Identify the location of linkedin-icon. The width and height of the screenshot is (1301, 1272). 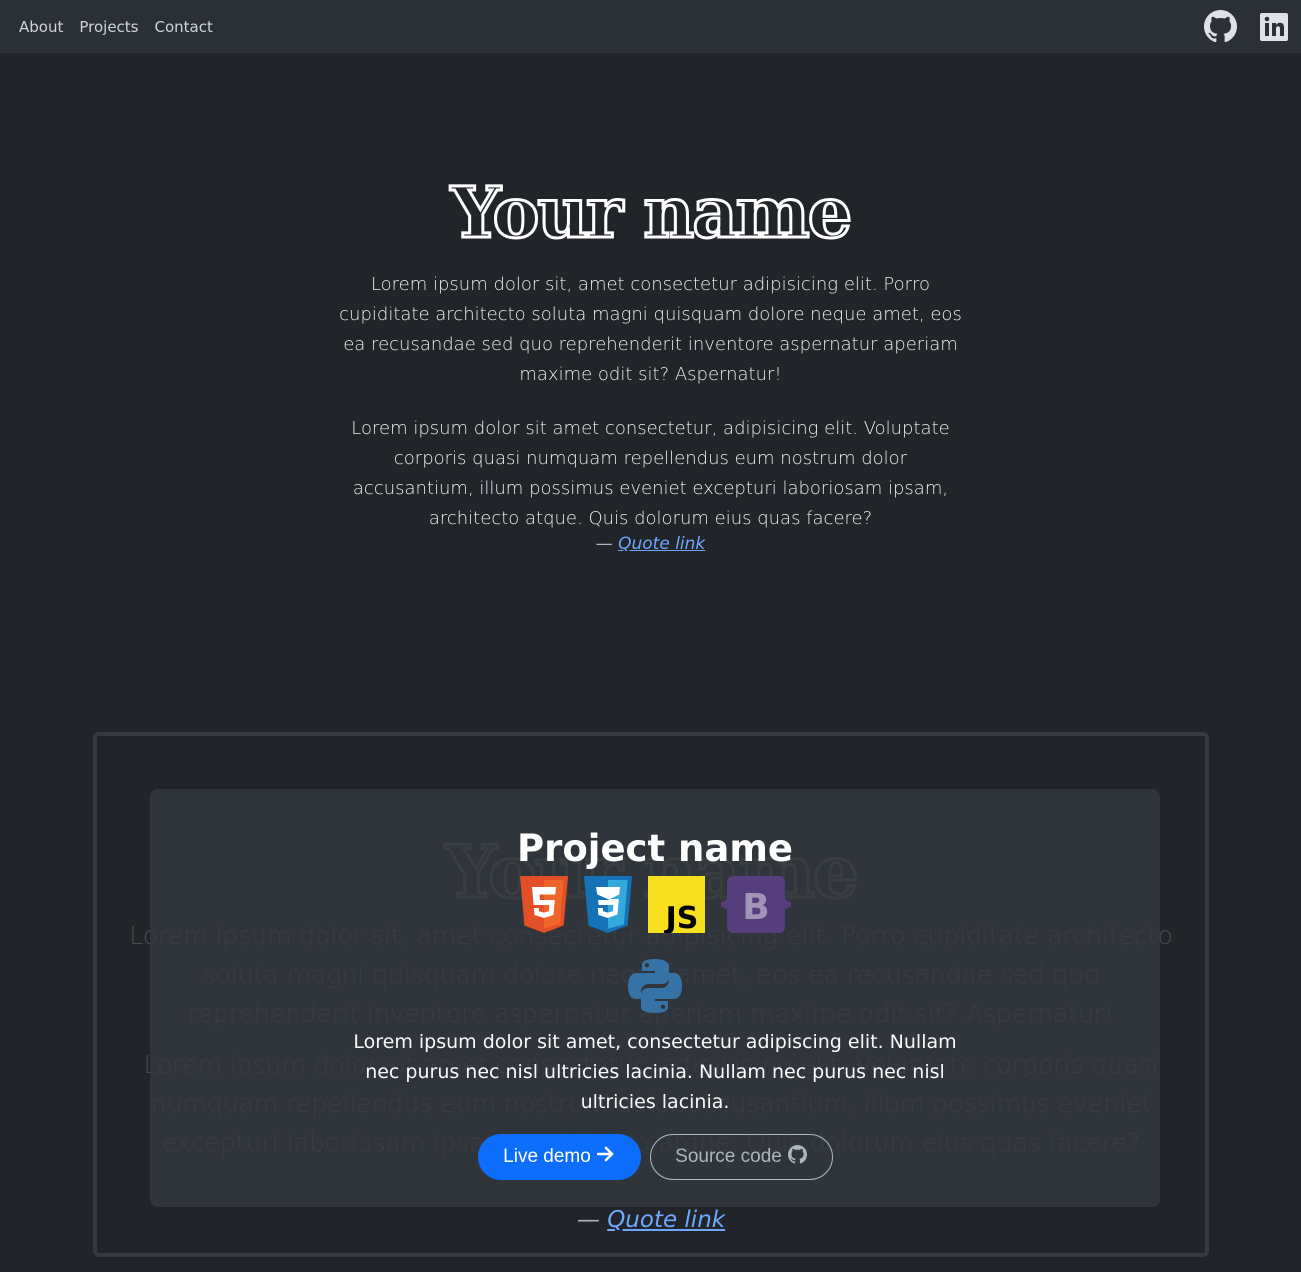
(1274, 27).